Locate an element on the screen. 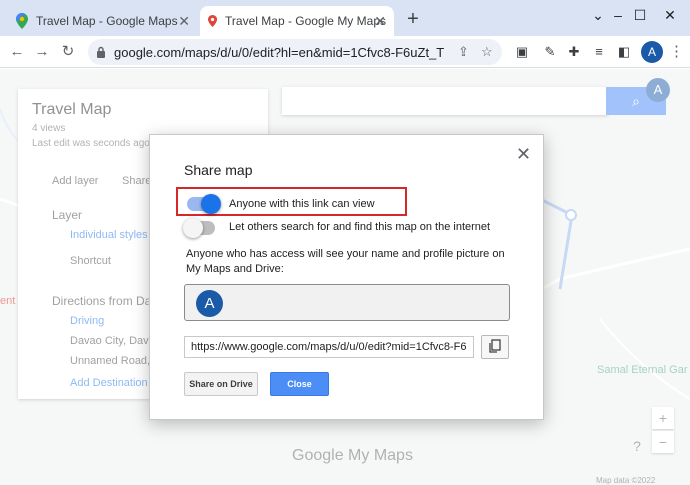  lock-icon is located at coordinates (101, 52).